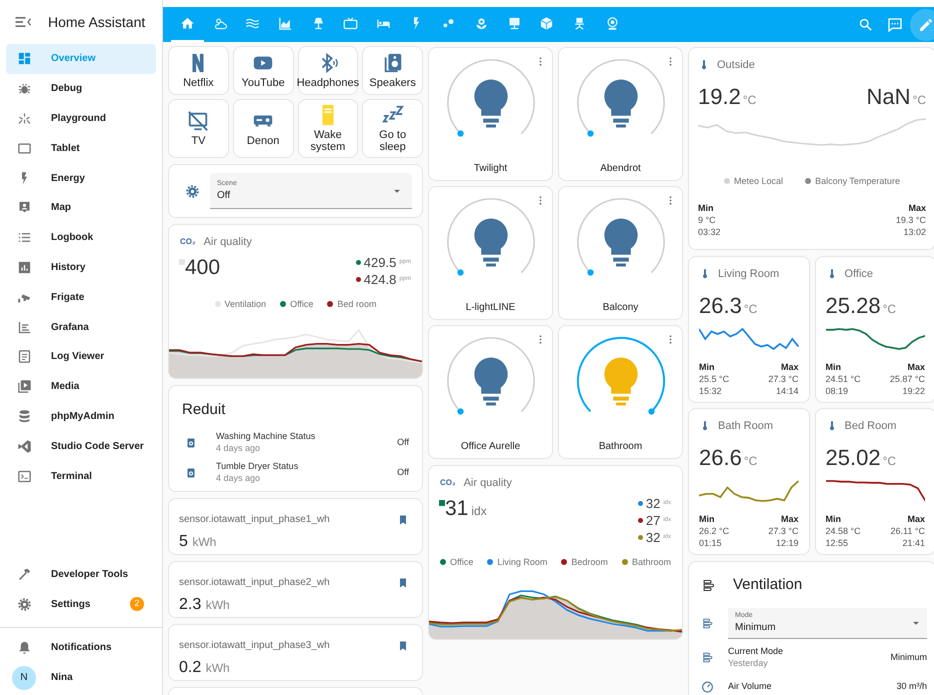 This screenshot has height=695, width=934. What do you see at coordinates (220, 23) in the screenshot?
I see `weather-icon` at bounding box center [220, 23].